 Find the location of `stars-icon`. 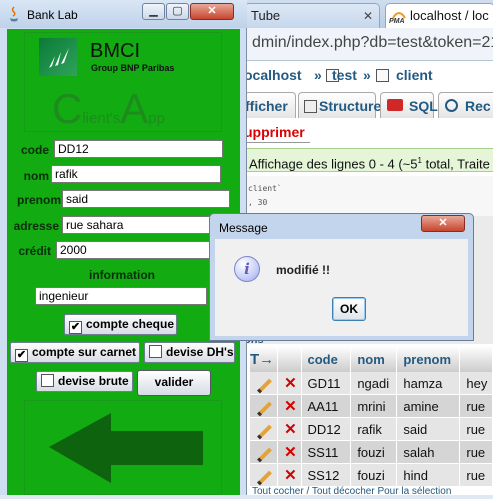

stars-icon is located at coordinates (59, 58).